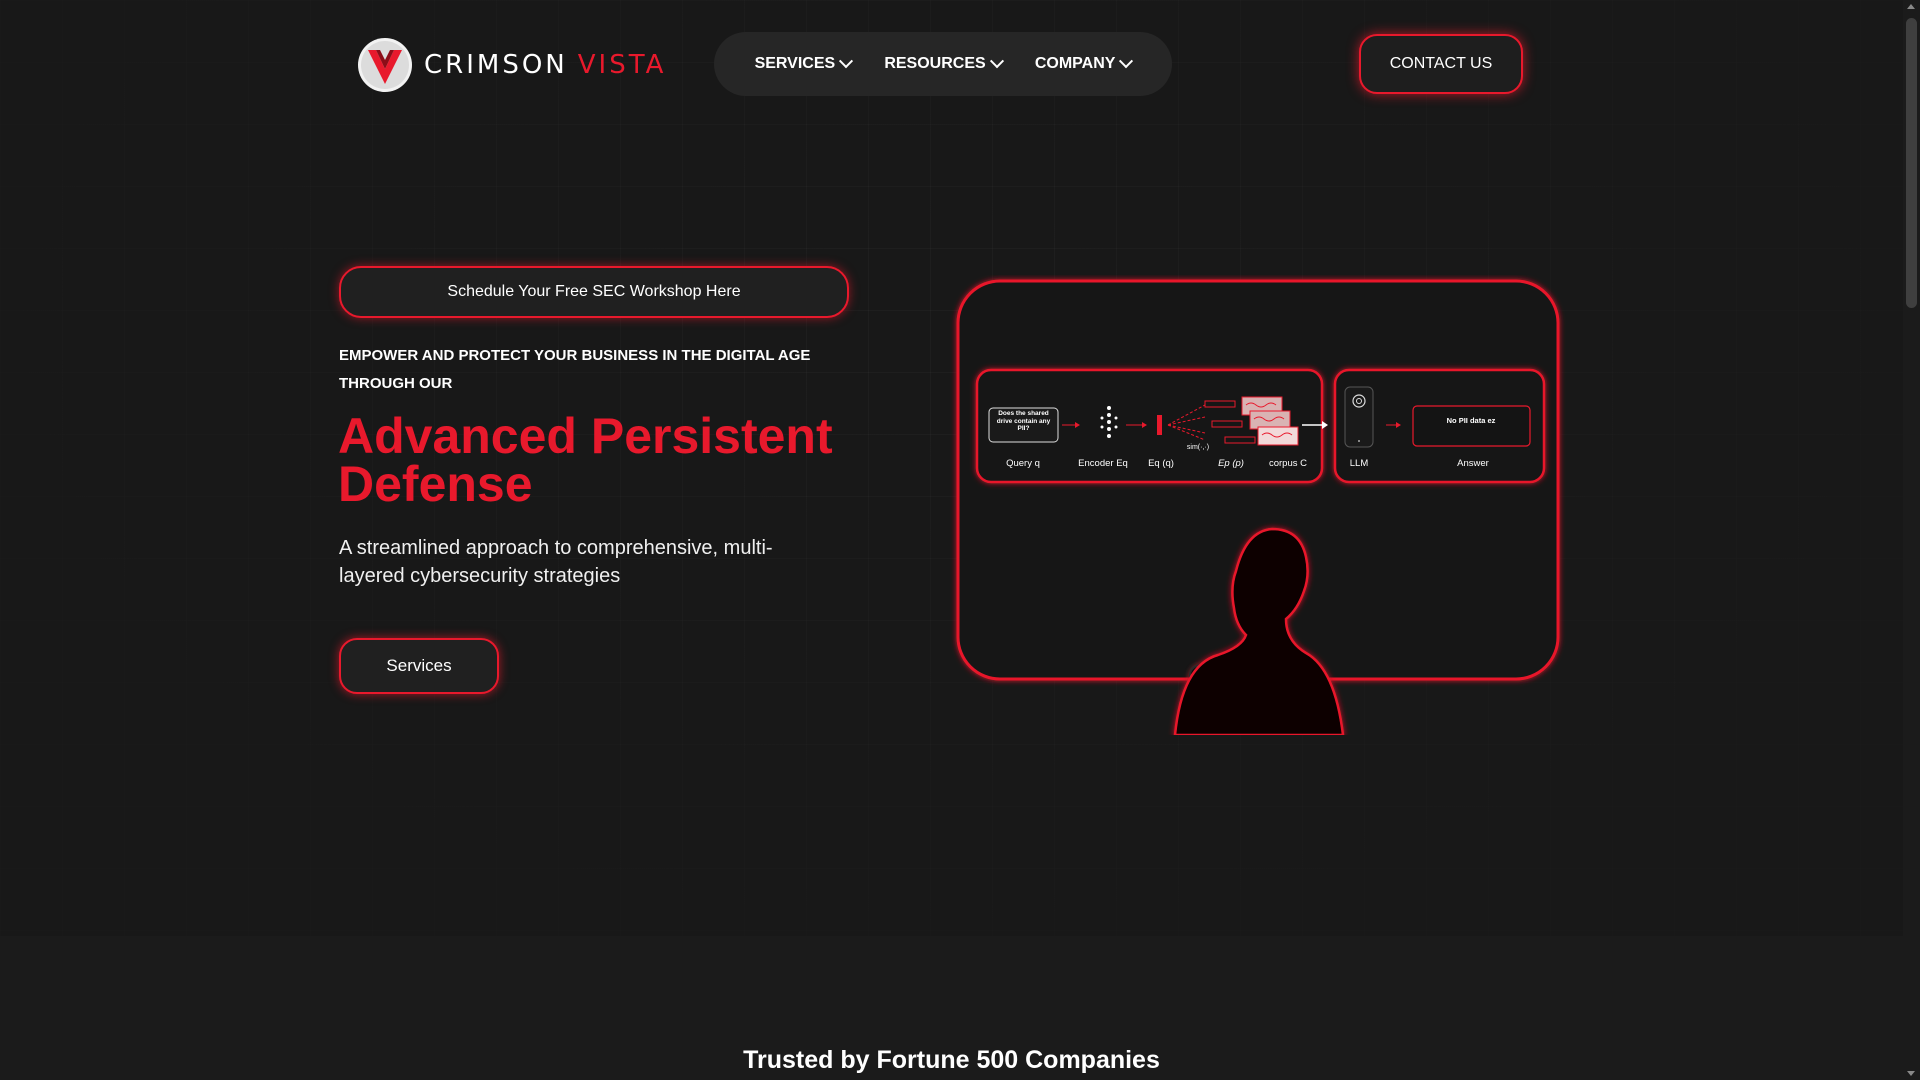 The image size is (1920, 1080). Describe the element at coordinates (594, 292) in the screenshot. I see `schedule-workshop-button: Schedule Your Free SEC Workshop Here` at that location.